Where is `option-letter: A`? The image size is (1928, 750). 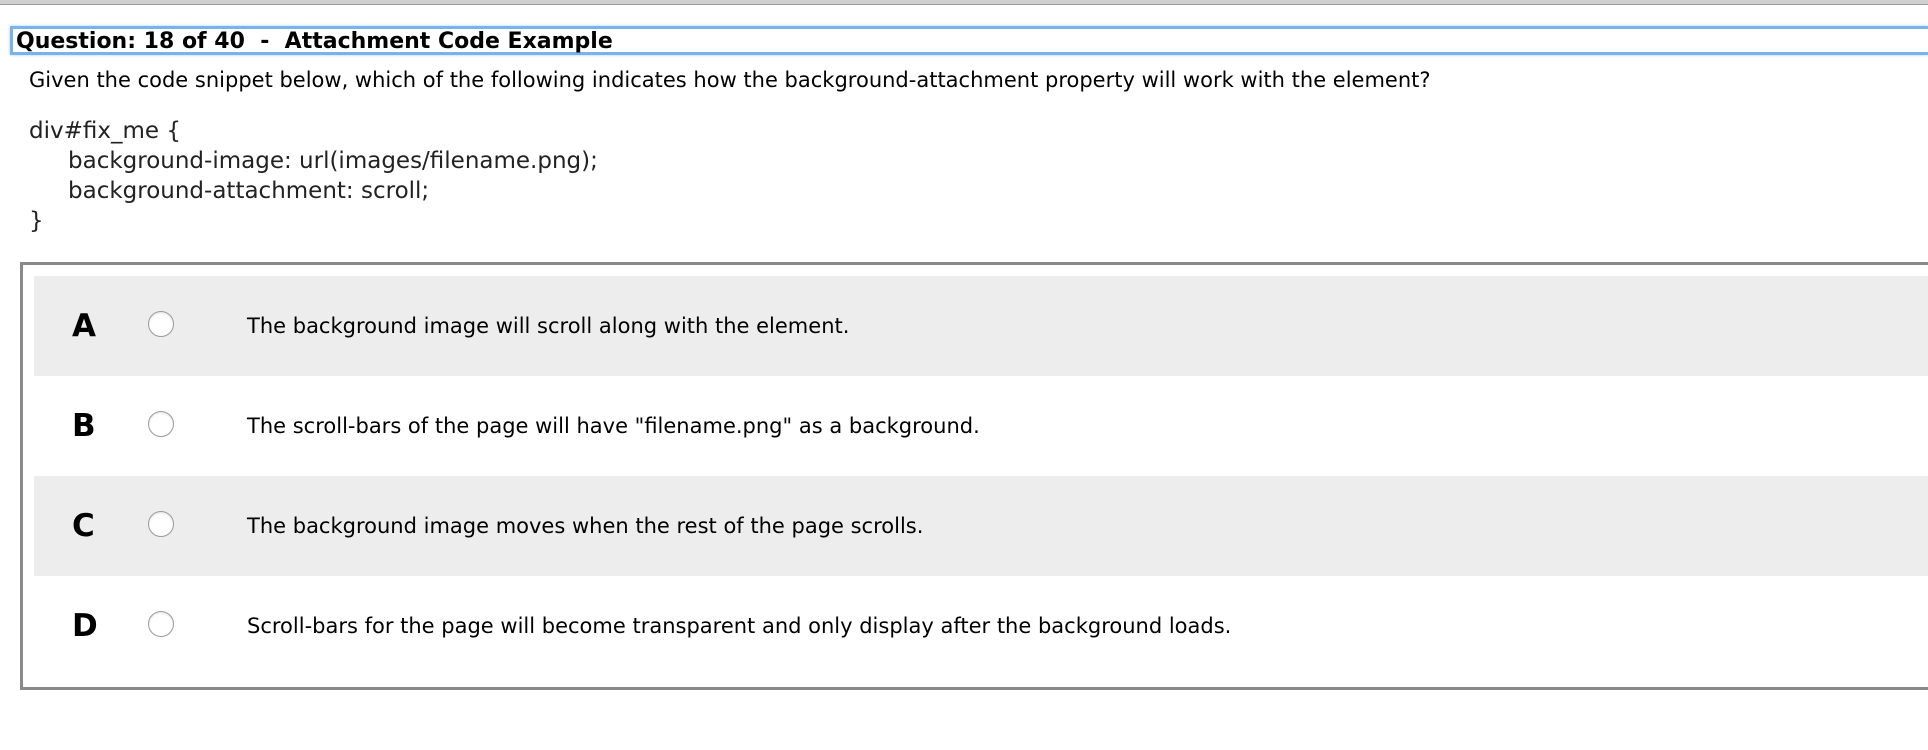
option-letter: A is located at coordinates (84, 326).